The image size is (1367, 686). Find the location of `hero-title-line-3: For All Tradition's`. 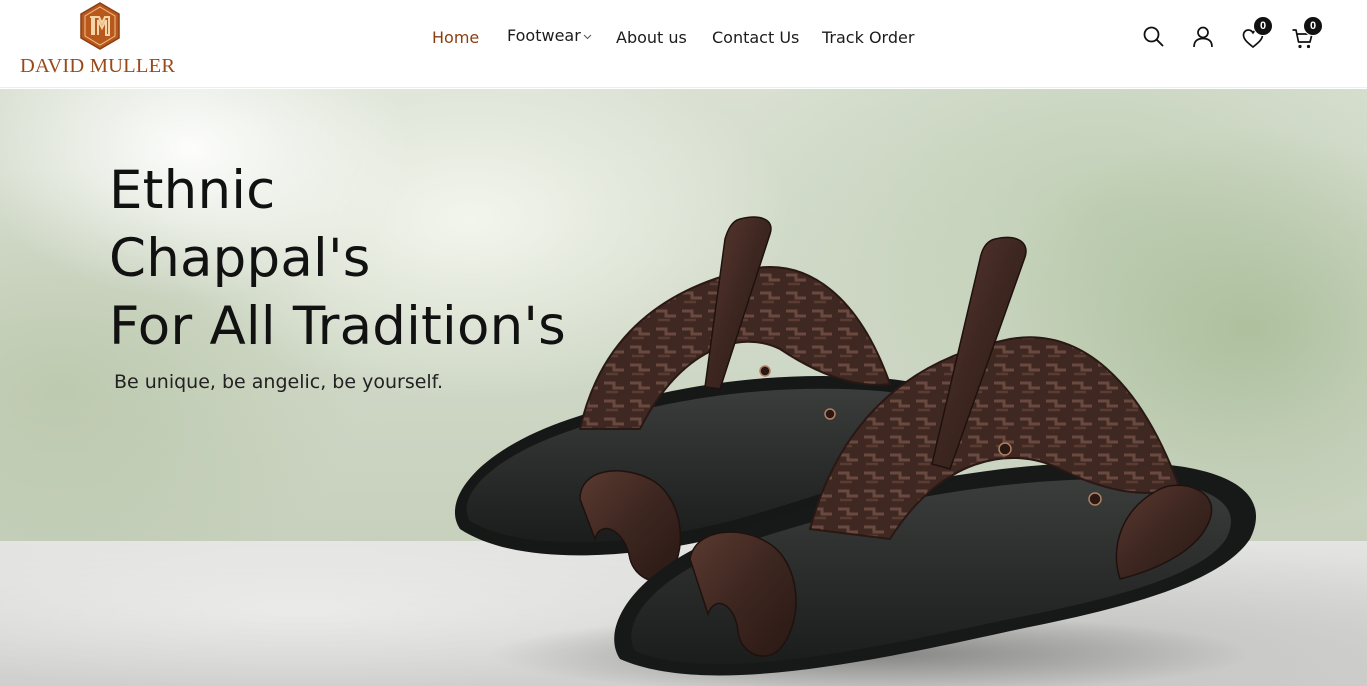

hero-title-line-3: For All Tradition's is located at coordinates (337, 326).